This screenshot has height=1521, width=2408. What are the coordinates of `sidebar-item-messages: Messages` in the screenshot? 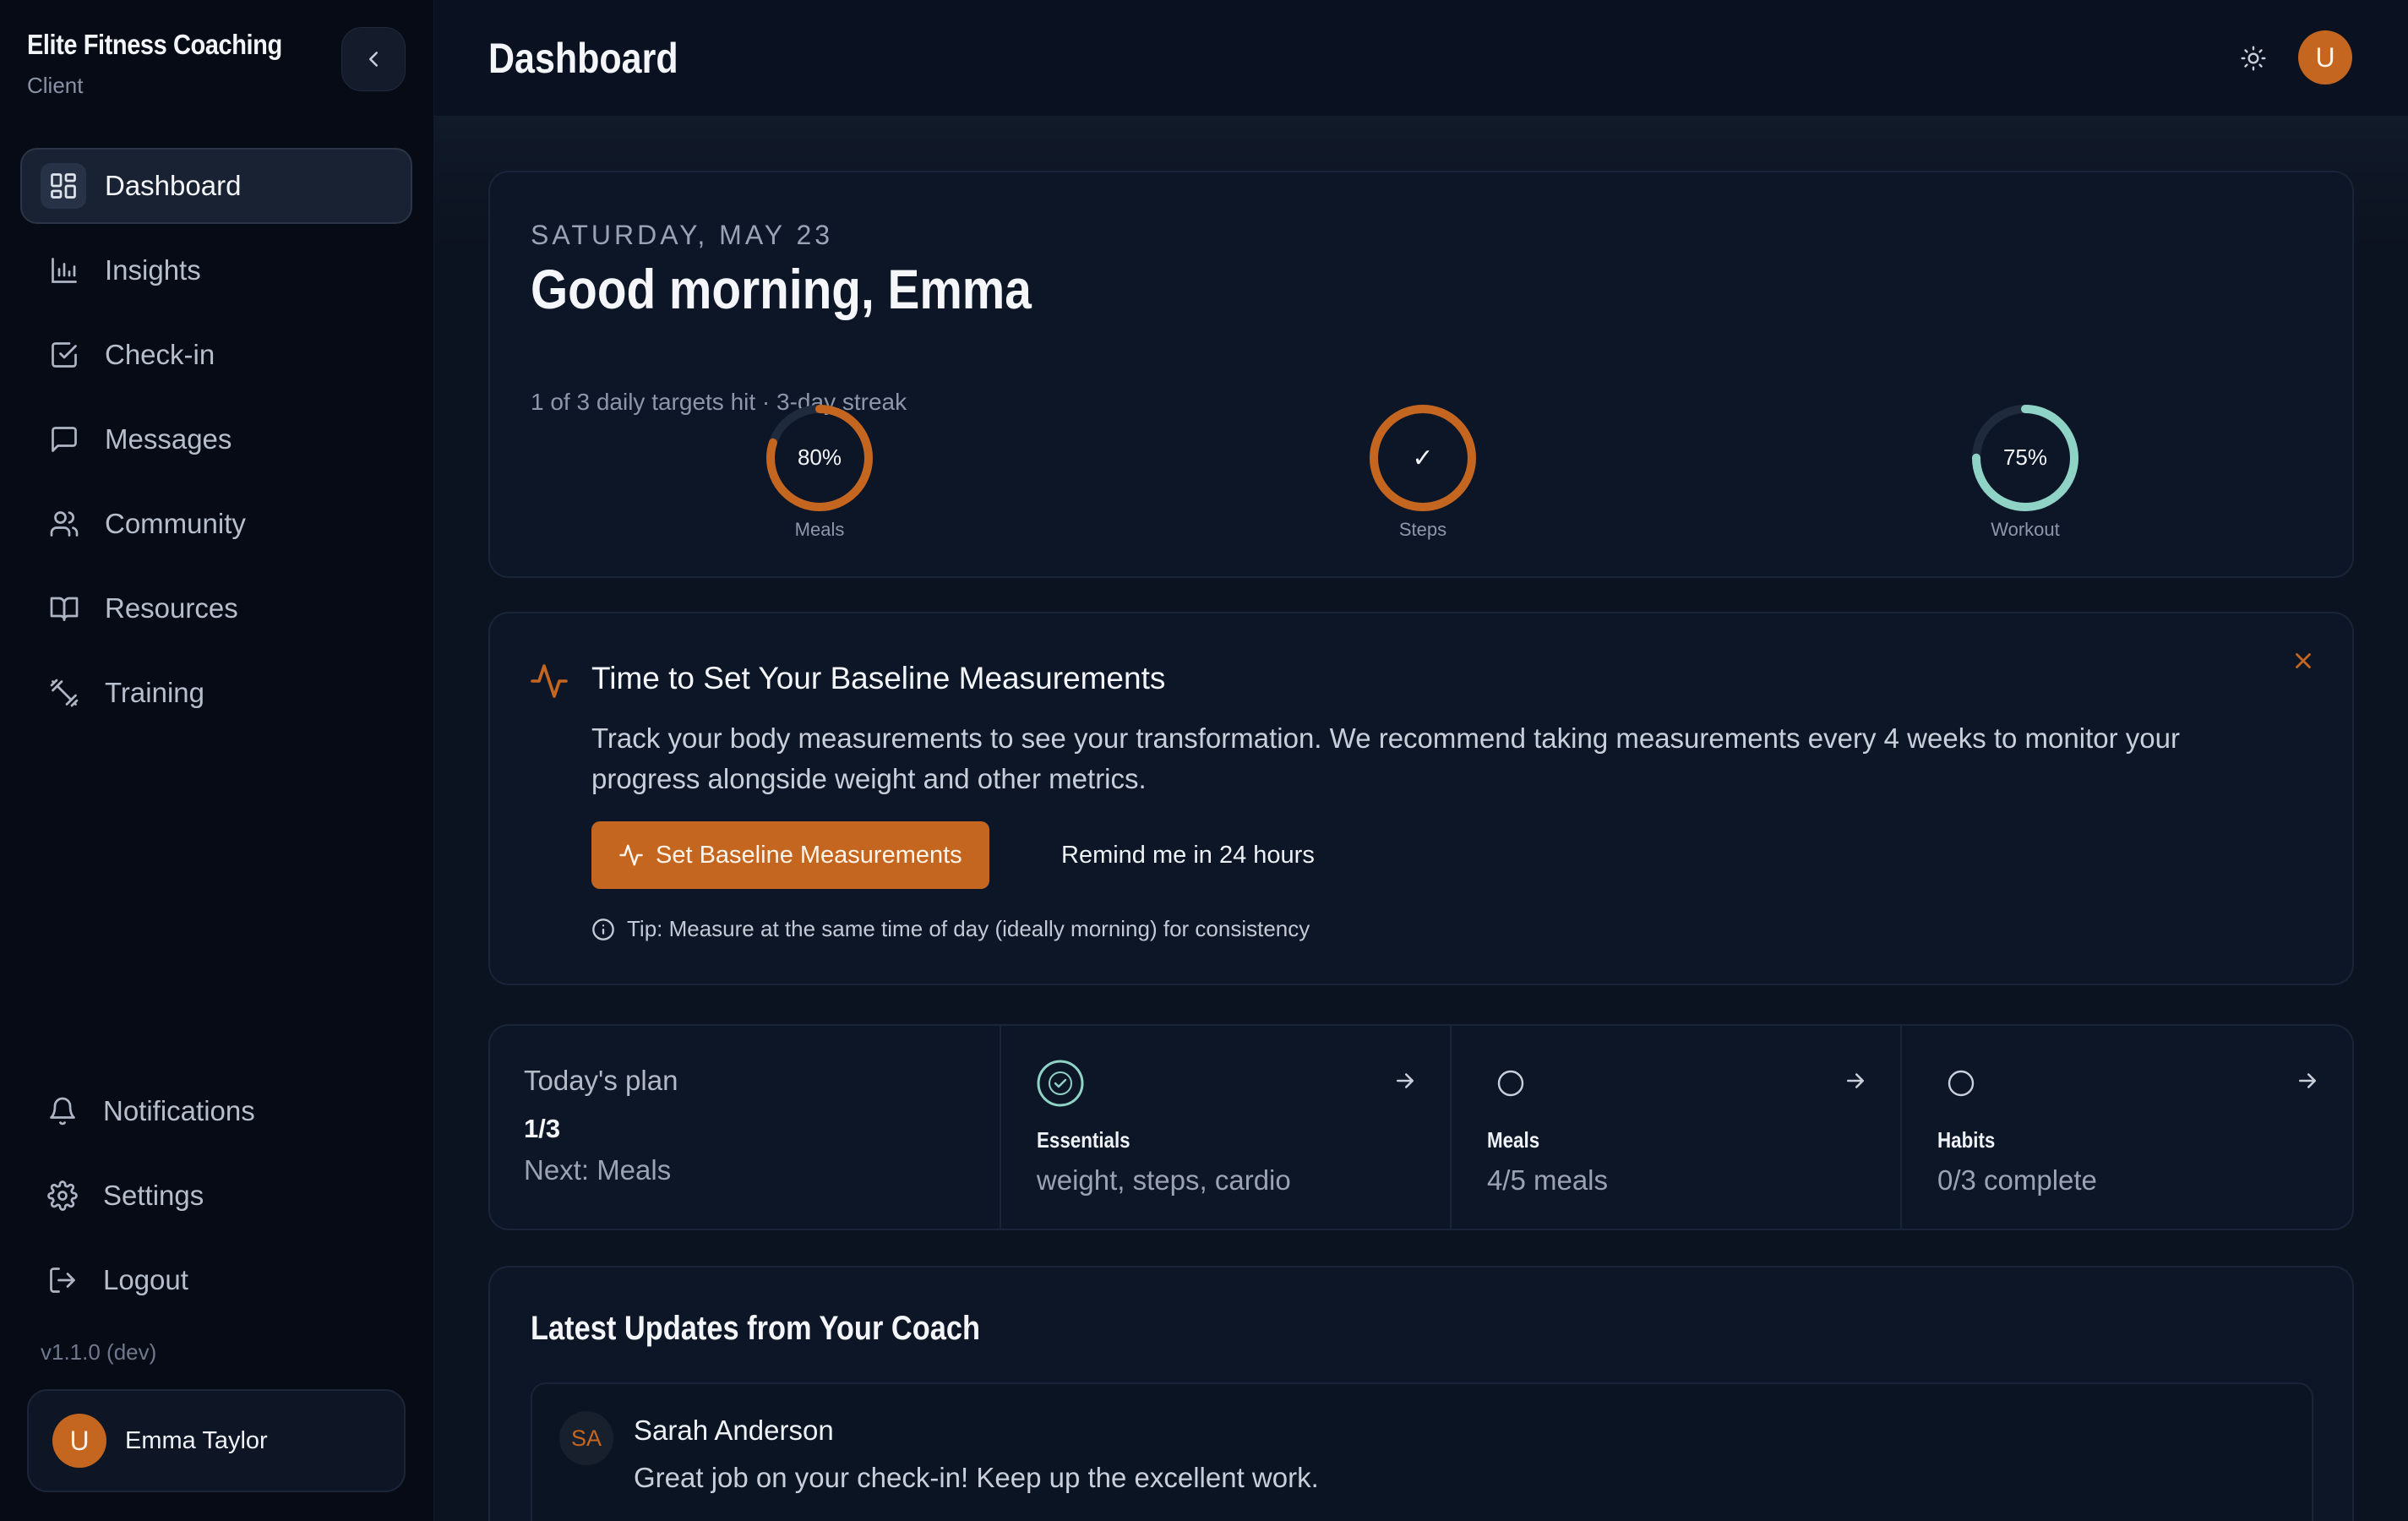 It's located at (216, 439).